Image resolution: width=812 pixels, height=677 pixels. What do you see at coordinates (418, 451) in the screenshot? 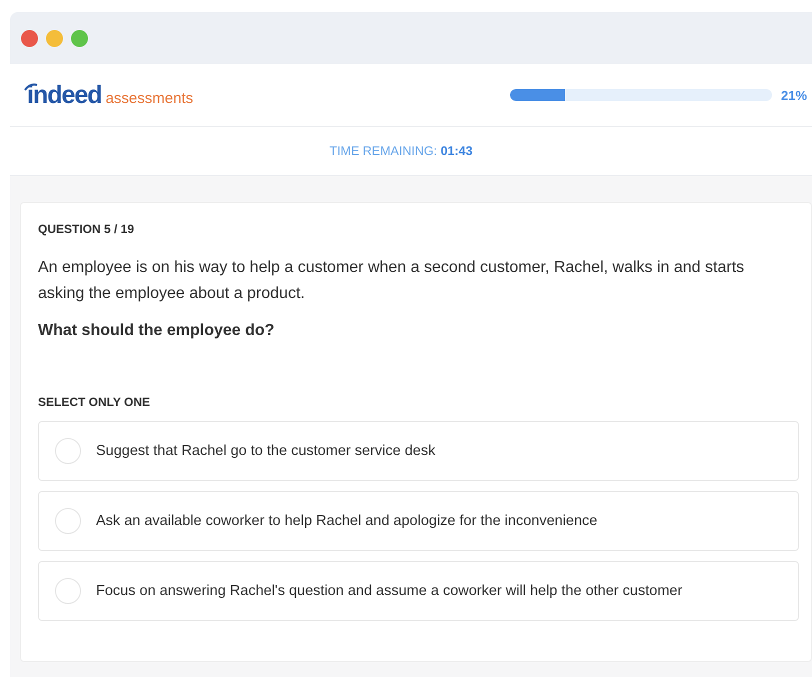
I see `answer-option: Suggest that Rachel go to the customer service desk` at bounding box center [418, 451].